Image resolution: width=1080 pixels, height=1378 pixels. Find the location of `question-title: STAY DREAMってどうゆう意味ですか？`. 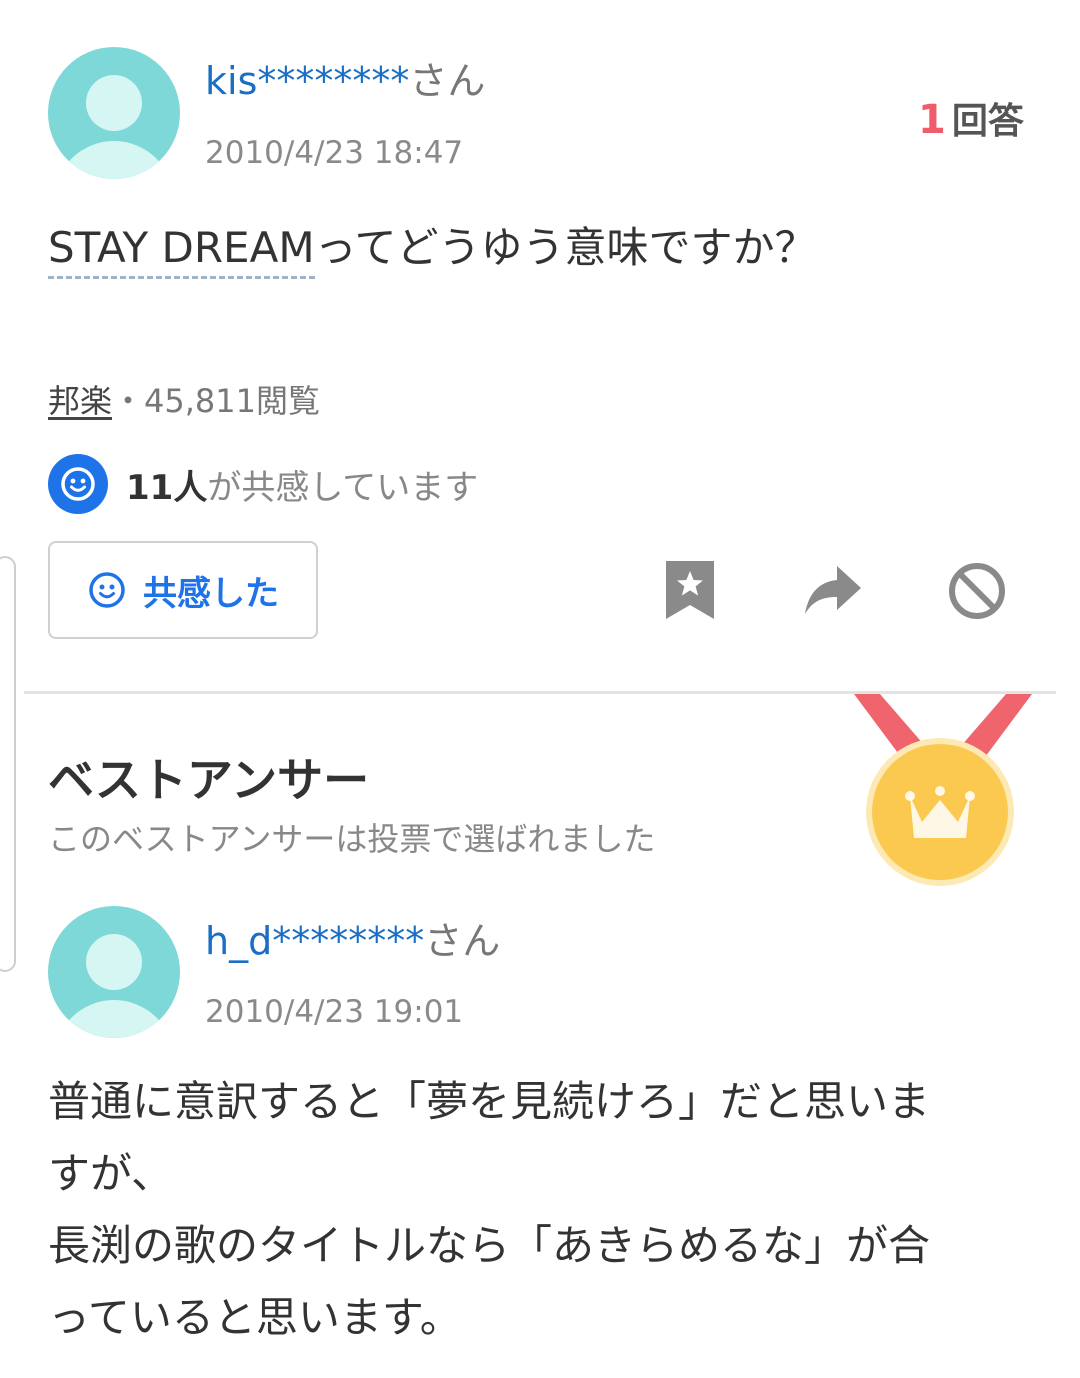

question-title: STAY DREAMってどうゆう意味ですか？ is located at coordinates (432, 249).